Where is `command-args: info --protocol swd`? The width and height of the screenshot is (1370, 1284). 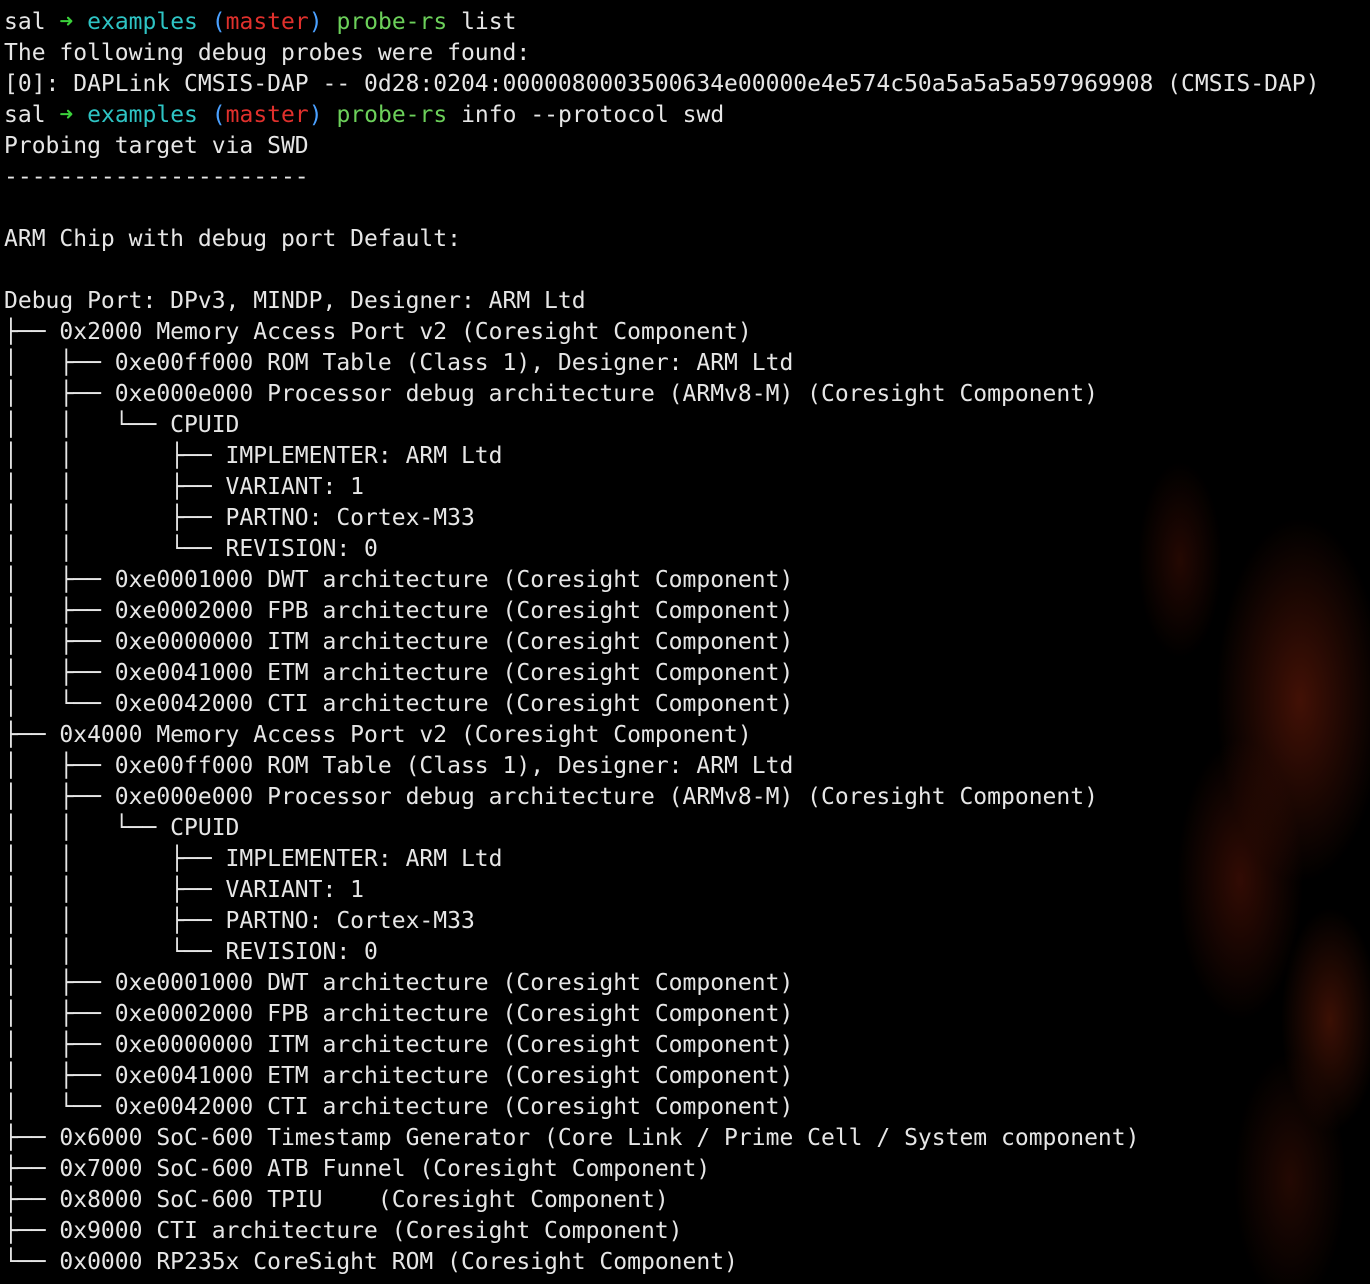 command-args: info --protocol swd is located at coordinates (593, 115).